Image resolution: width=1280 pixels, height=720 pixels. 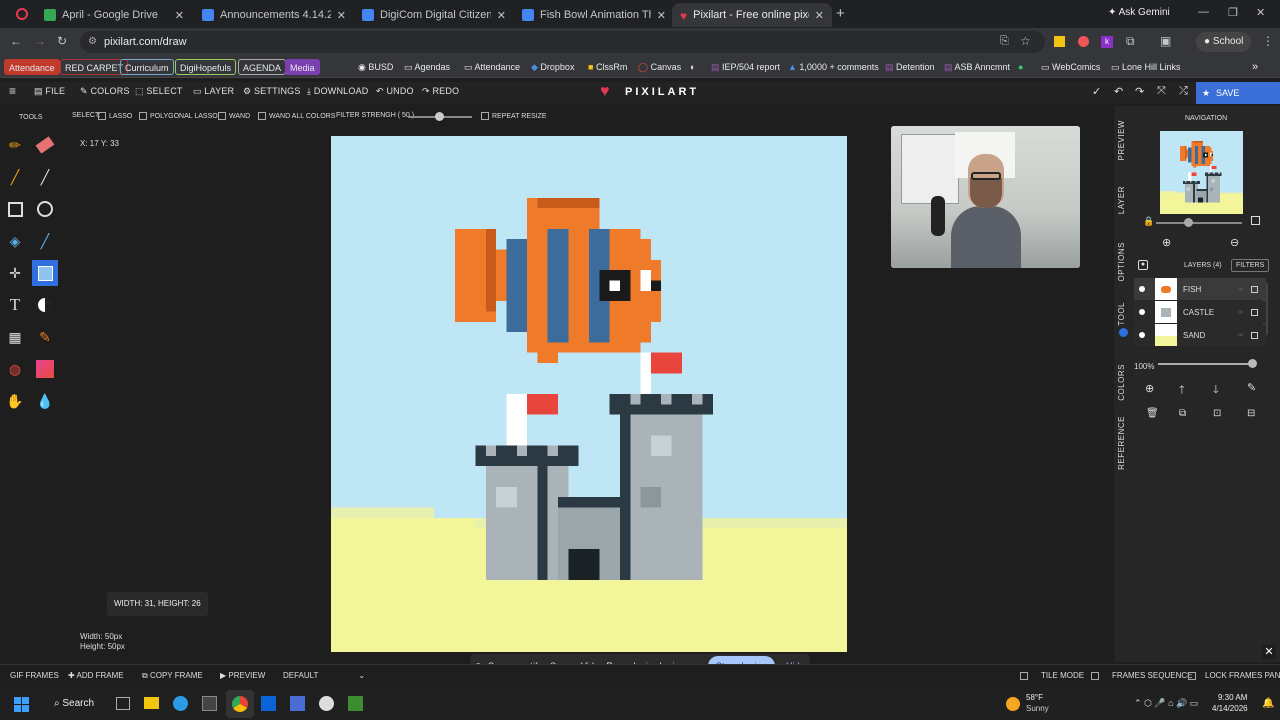 What do you see at coordinates (213, 91) in the screenshot?
I see `layer-menu: ▭ LAYER` at bounding box center [213, 91].